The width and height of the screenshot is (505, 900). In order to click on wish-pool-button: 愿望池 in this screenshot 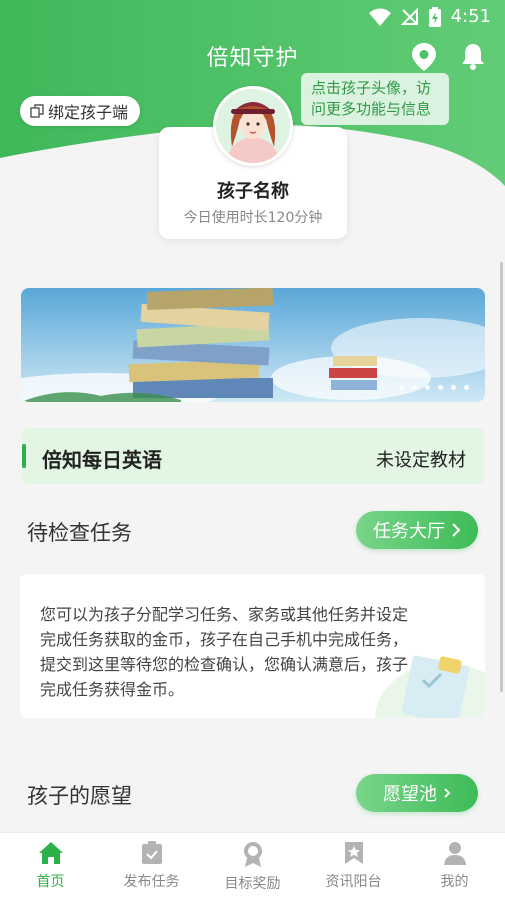, I will do `click(417, 793)`.